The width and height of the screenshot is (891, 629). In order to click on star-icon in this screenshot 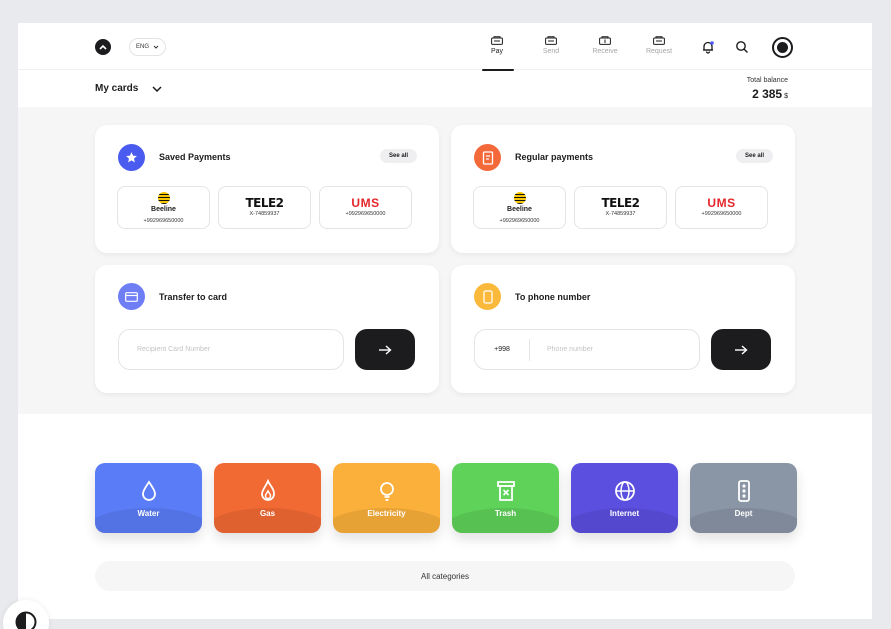, I will do `click(131, 157)`.